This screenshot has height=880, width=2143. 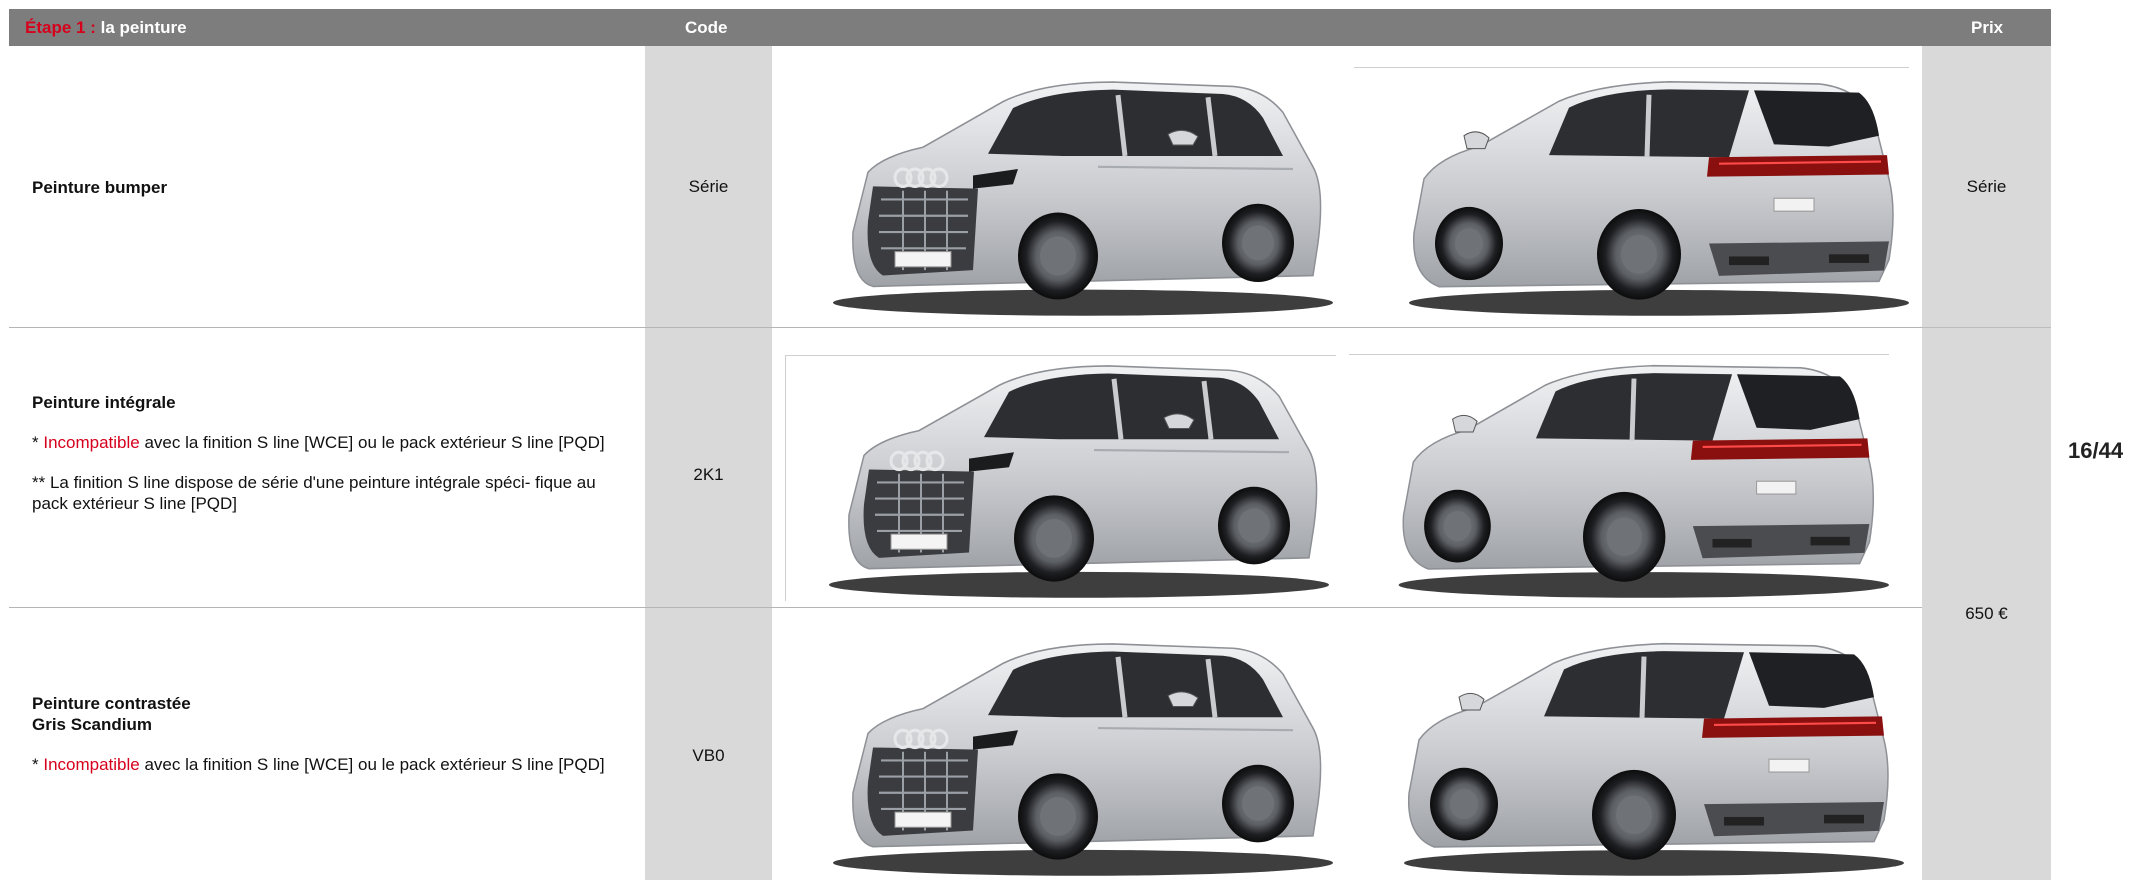 What do you see at coordinates (1030, 27) in the screenshot?
I see `table-header: Étape 1 : la peinture Code Prix` at bounding box center [1030, 27].